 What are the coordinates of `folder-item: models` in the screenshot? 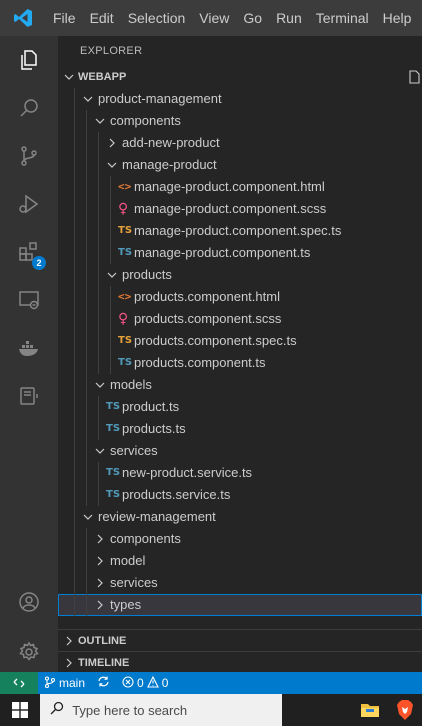 It's located at (240, 385).